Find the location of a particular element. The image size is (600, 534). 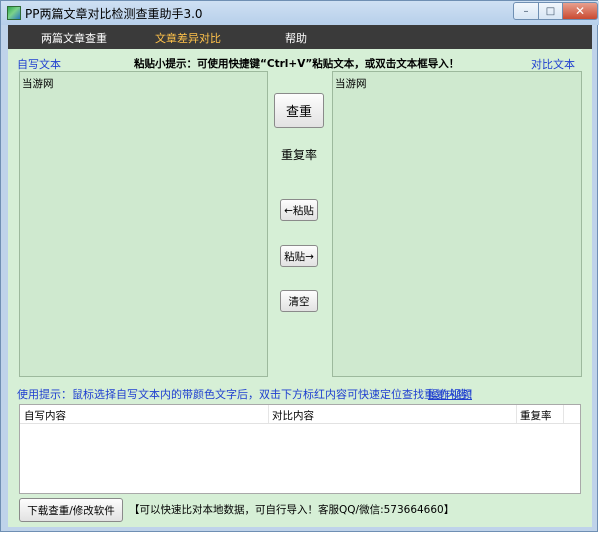

maximize-button: □ is located at coordinates (550, 11).